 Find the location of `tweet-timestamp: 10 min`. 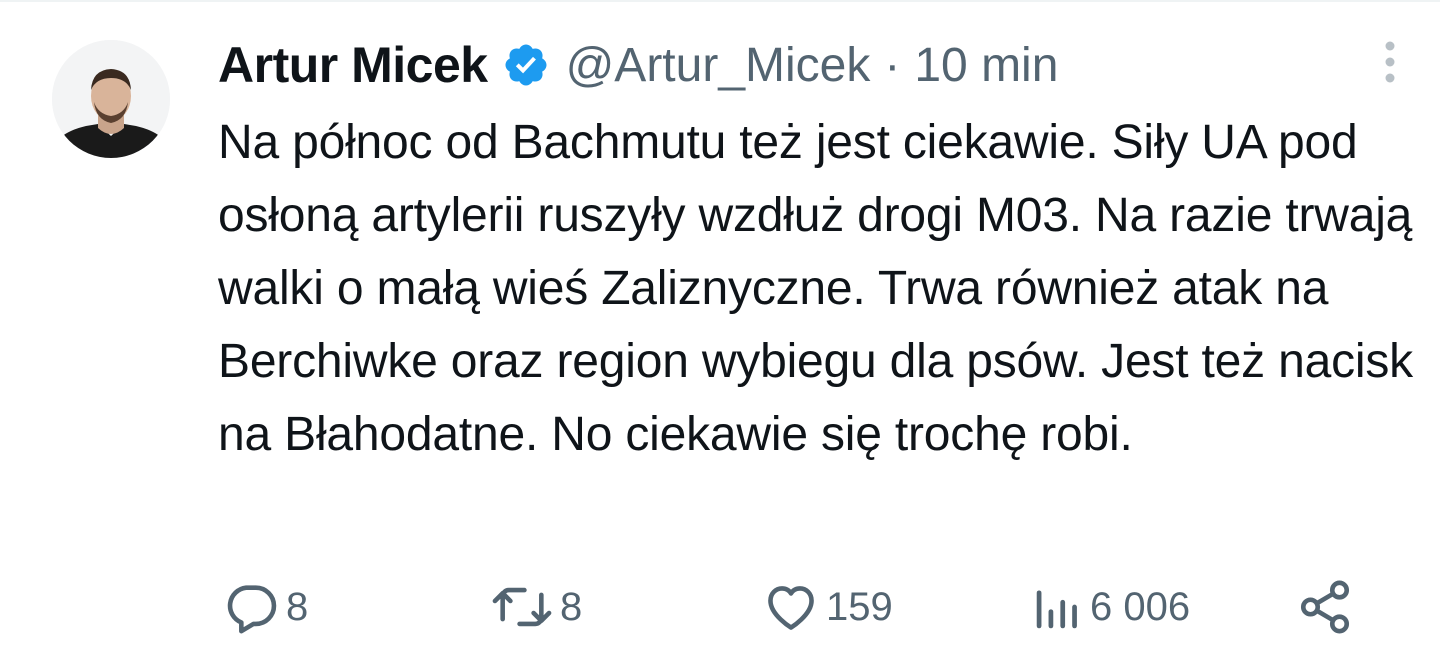

tweet-timestamp: 10 min is located at coordinates (986, 65).